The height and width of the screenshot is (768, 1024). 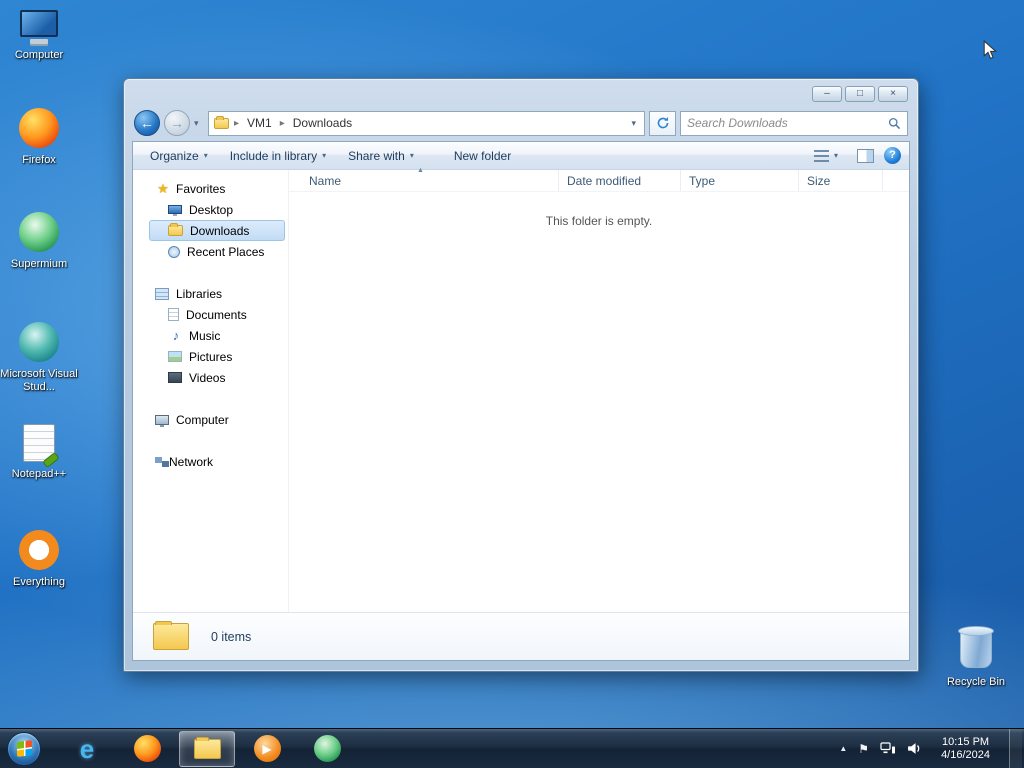 What do you see at coordinates (211, 209) in the screenshot?
I see `sidebar-item-label: Desktop` at bounding box center [211, 209].